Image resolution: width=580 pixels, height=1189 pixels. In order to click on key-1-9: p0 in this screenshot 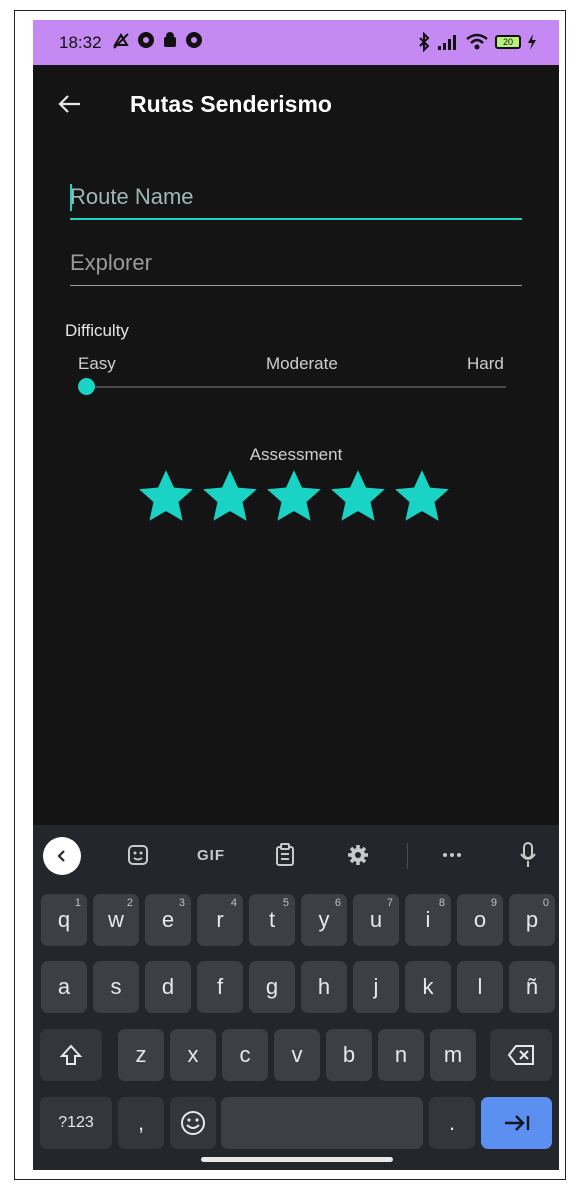, I will do `click(532, 920)`.